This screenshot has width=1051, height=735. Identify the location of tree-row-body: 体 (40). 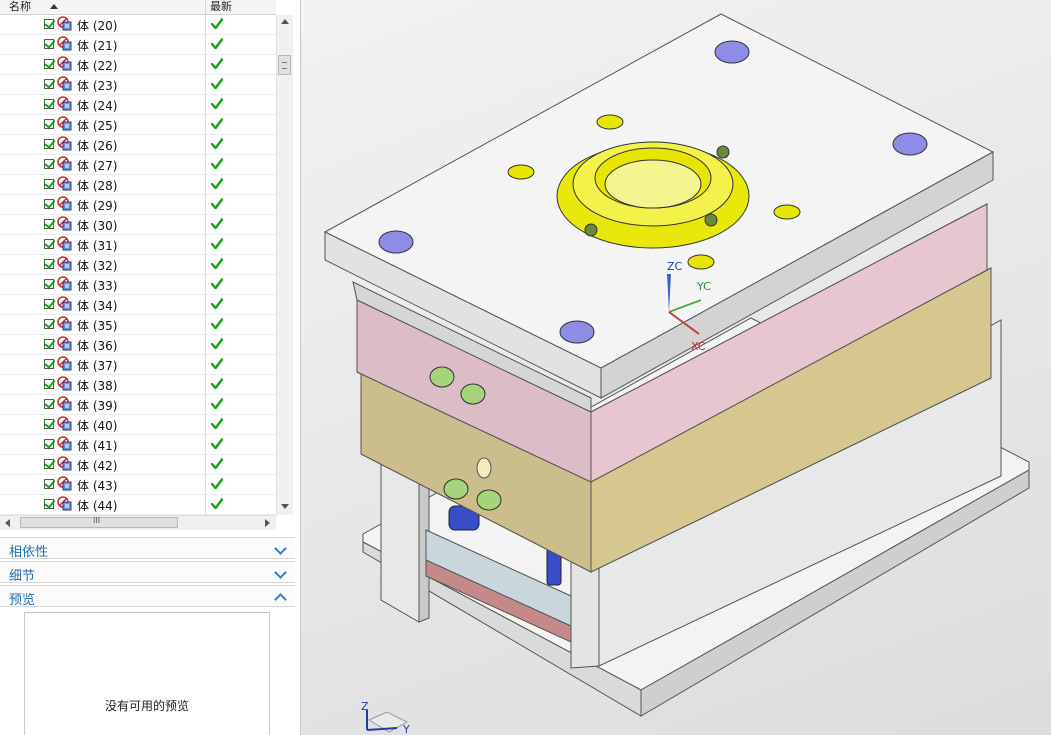
(138, 425).